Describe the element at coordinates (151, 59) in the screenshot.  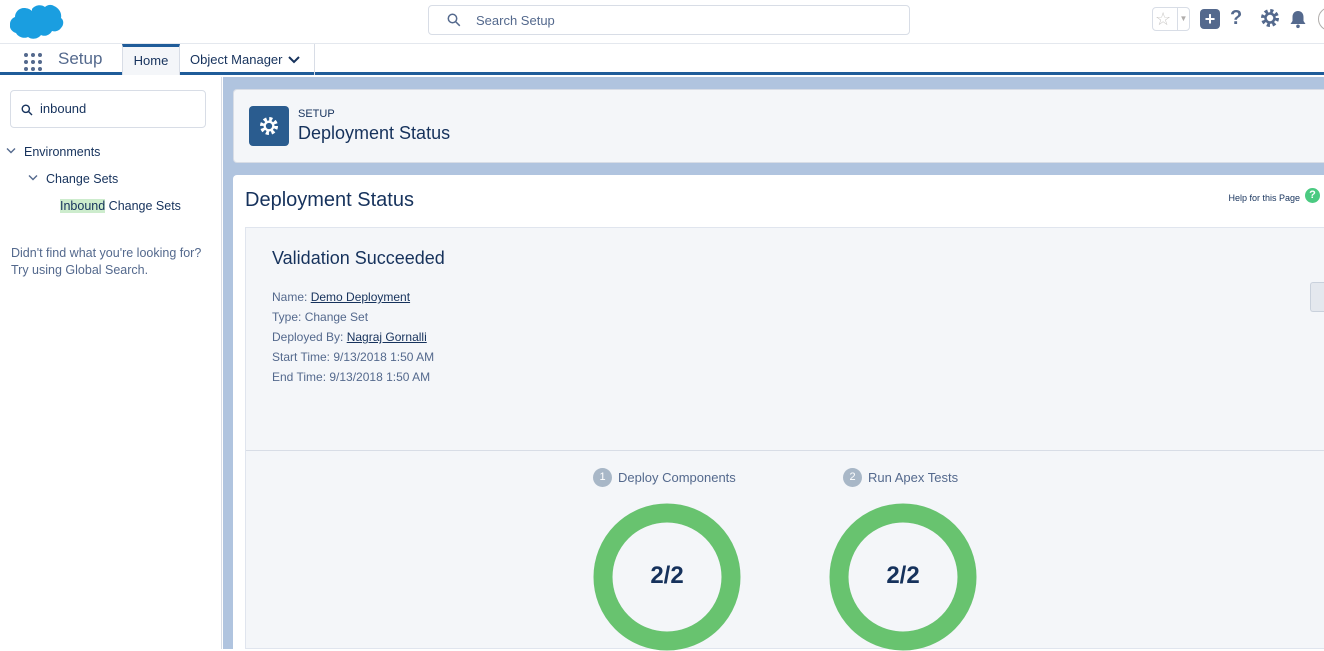
I see `tab-home: Home` at that location.